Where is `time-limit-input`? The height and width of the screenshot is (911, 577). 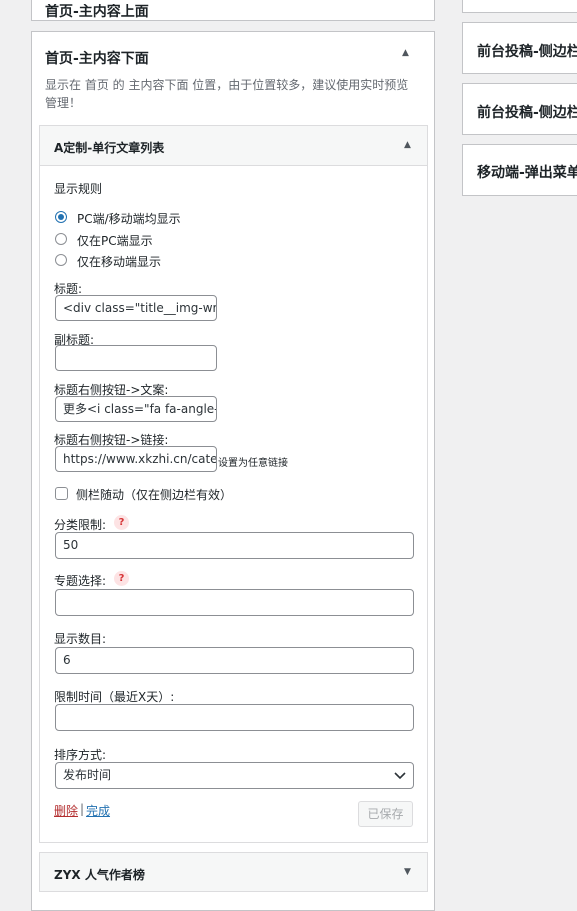 time-limit-input is located at coordinates (234, 717).